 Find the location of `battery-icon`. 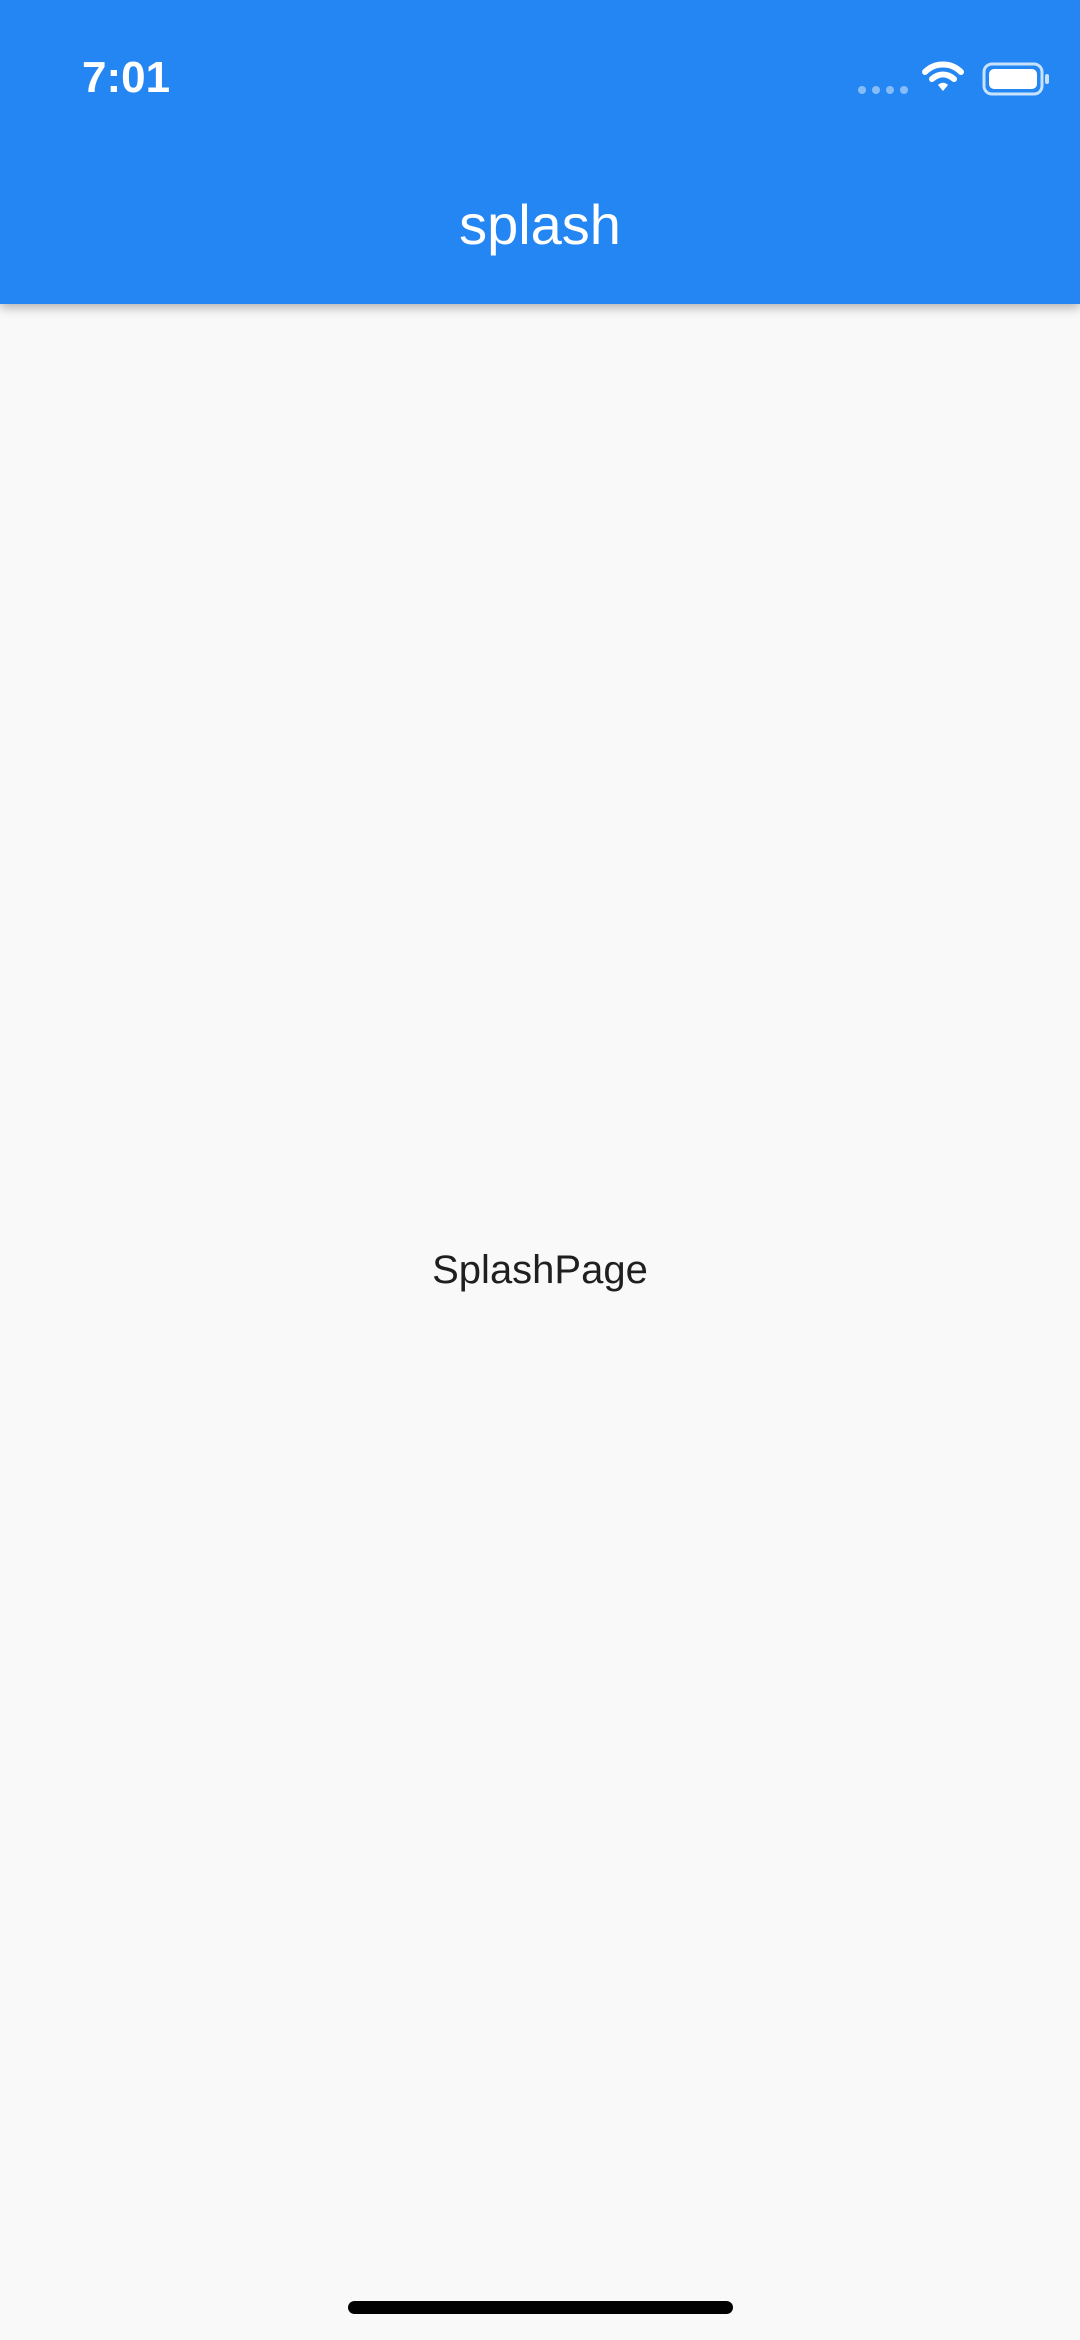

battery-icon is located at coordinates (1015, 79).